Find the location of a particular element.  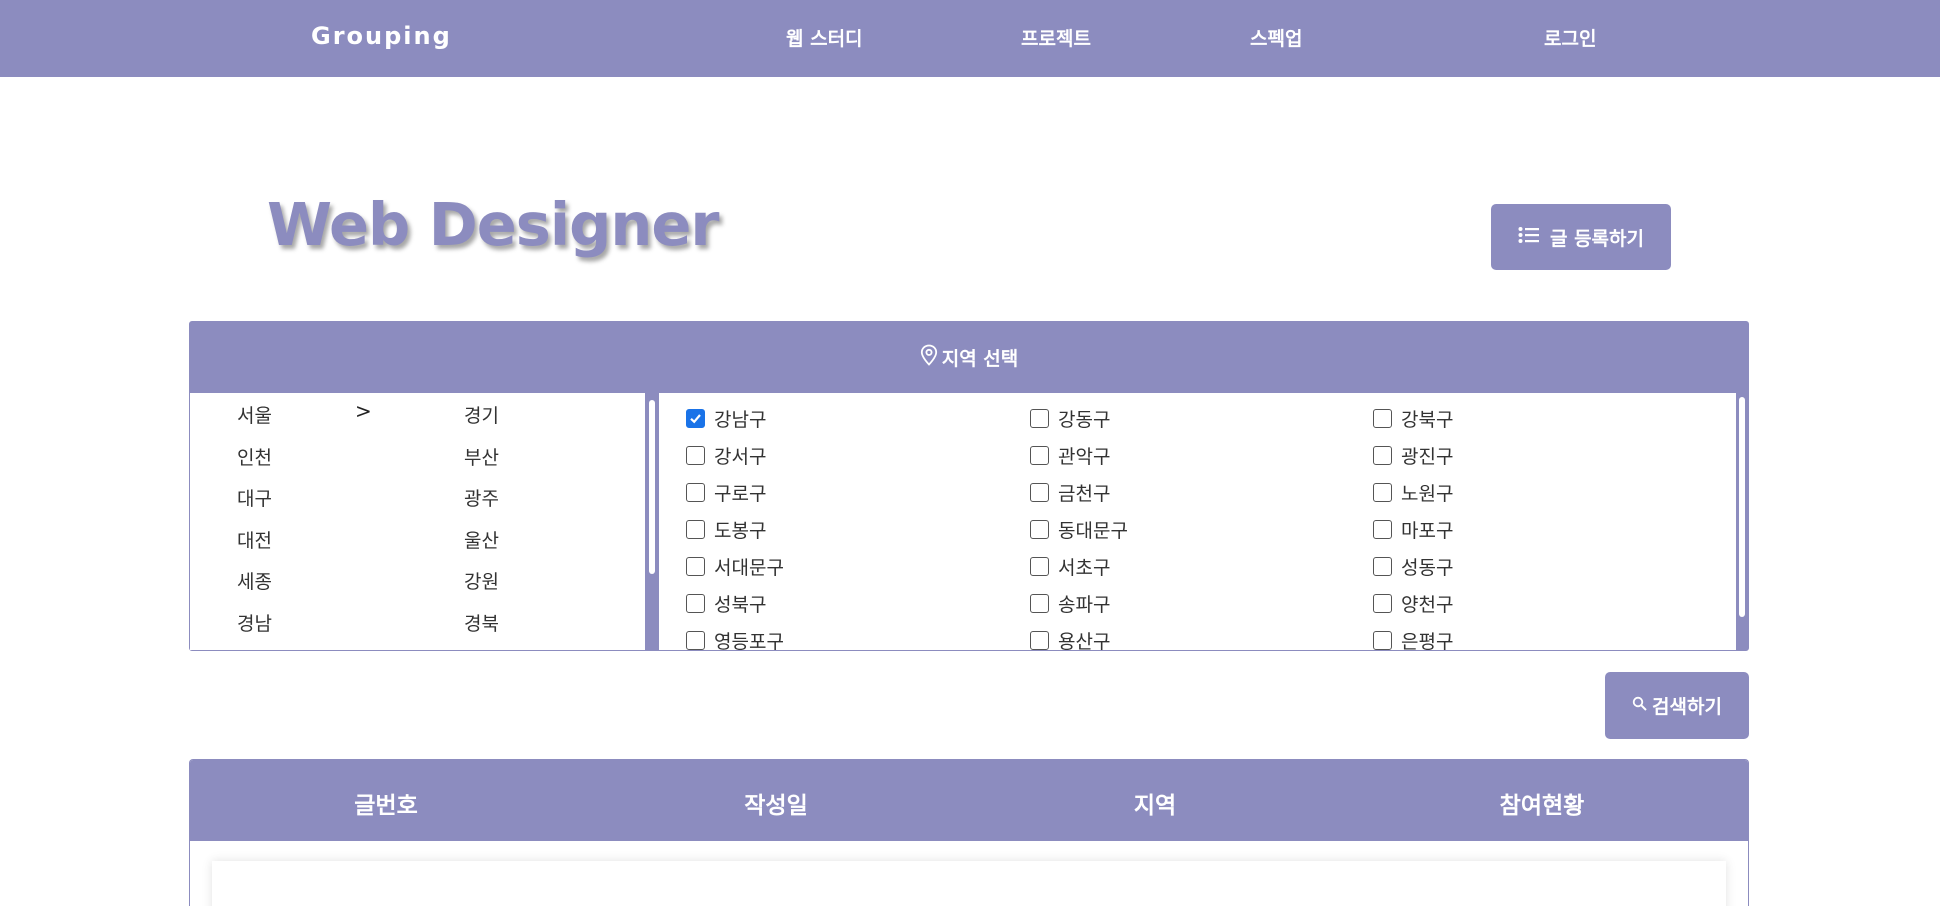

district-label: 은평구 is located at coordinates (1427, 640).